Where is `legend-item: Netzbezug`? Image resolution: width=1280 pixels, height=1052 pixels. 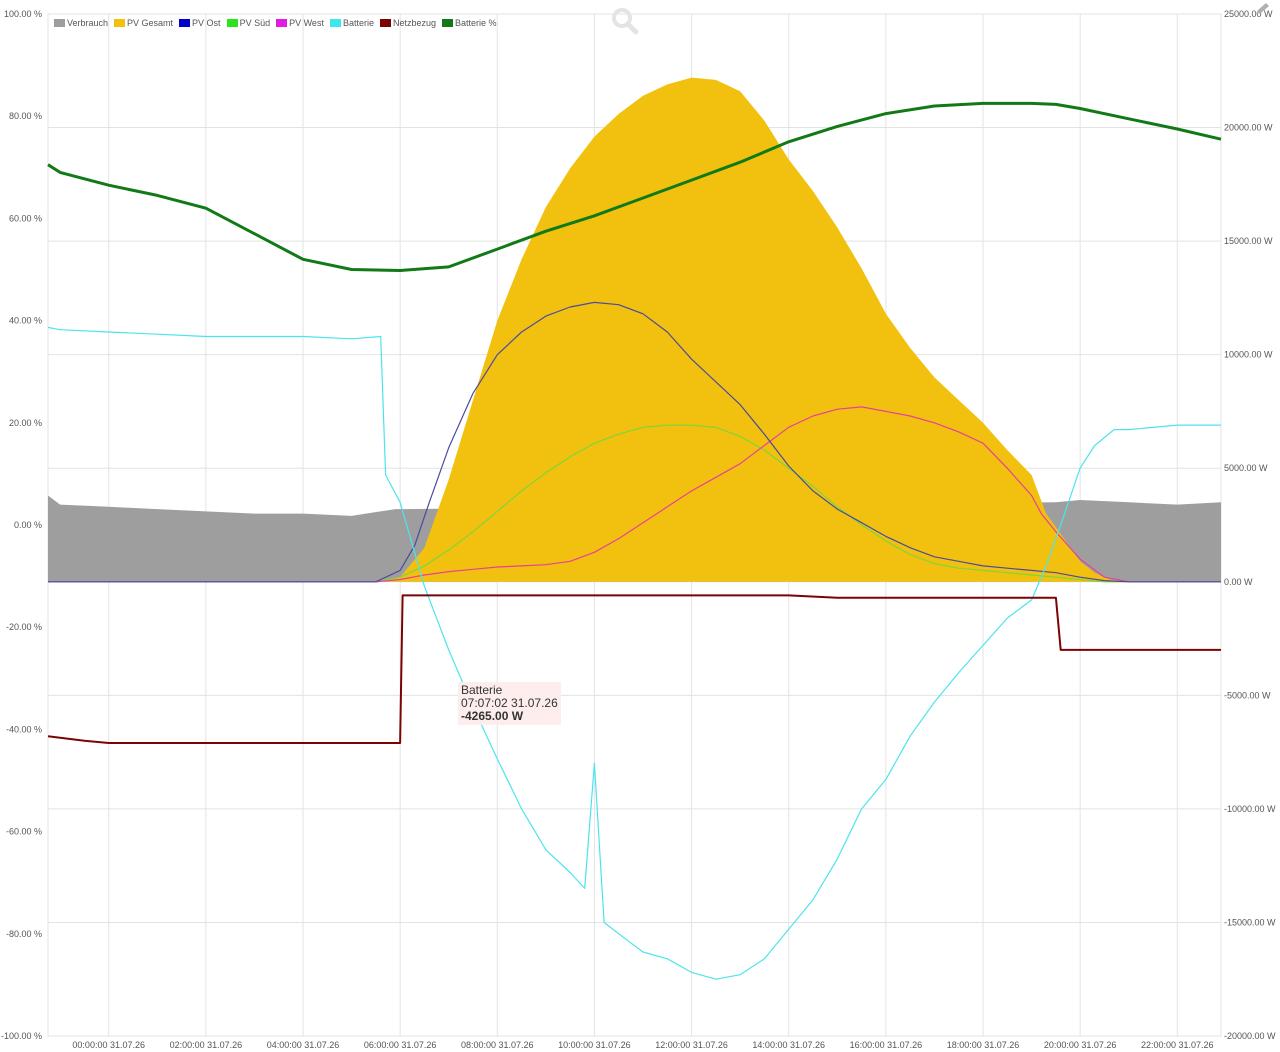
legend-item: Netzbezug is located at coordinates (408, 23).